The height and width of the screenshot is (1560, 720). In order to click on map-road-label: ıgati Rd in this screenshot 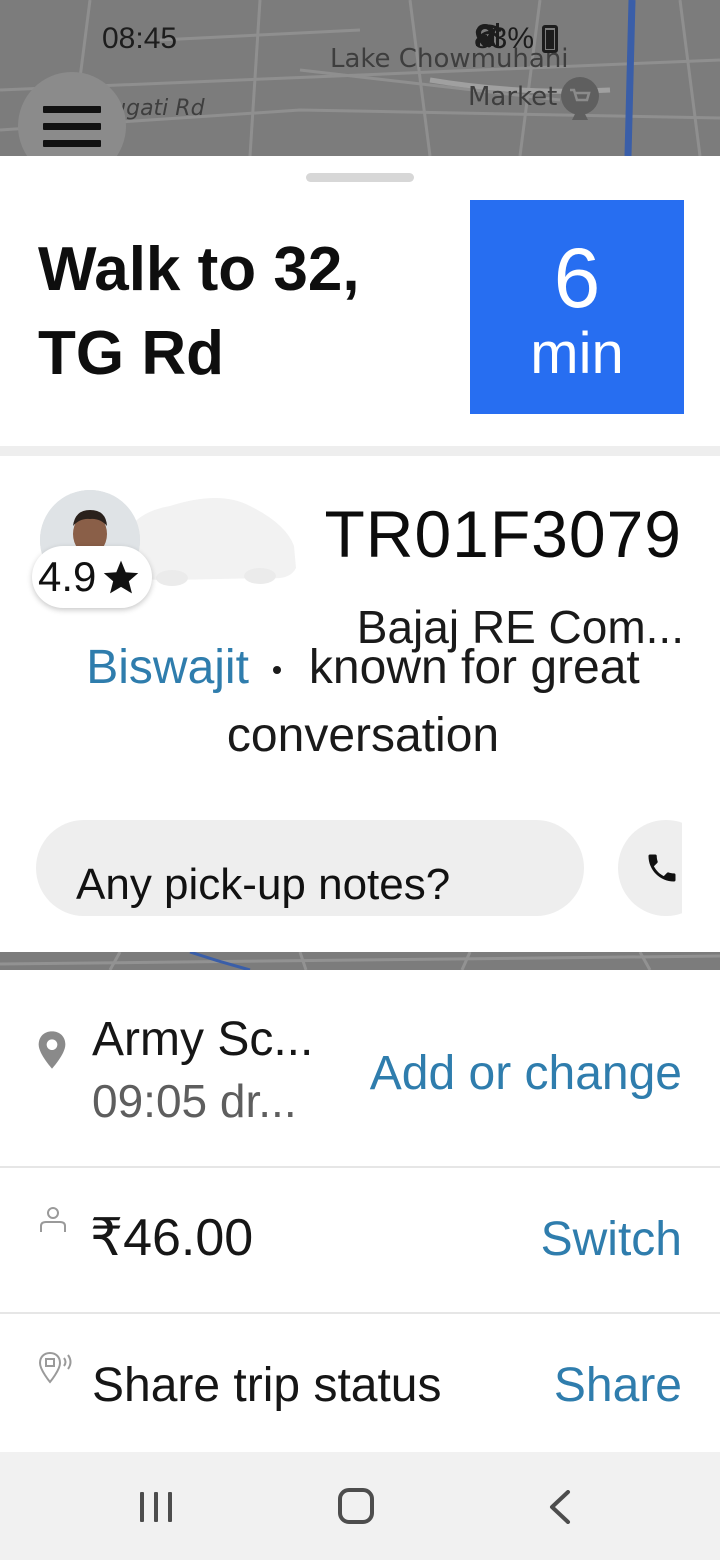, I will do `click(162, 108)`.